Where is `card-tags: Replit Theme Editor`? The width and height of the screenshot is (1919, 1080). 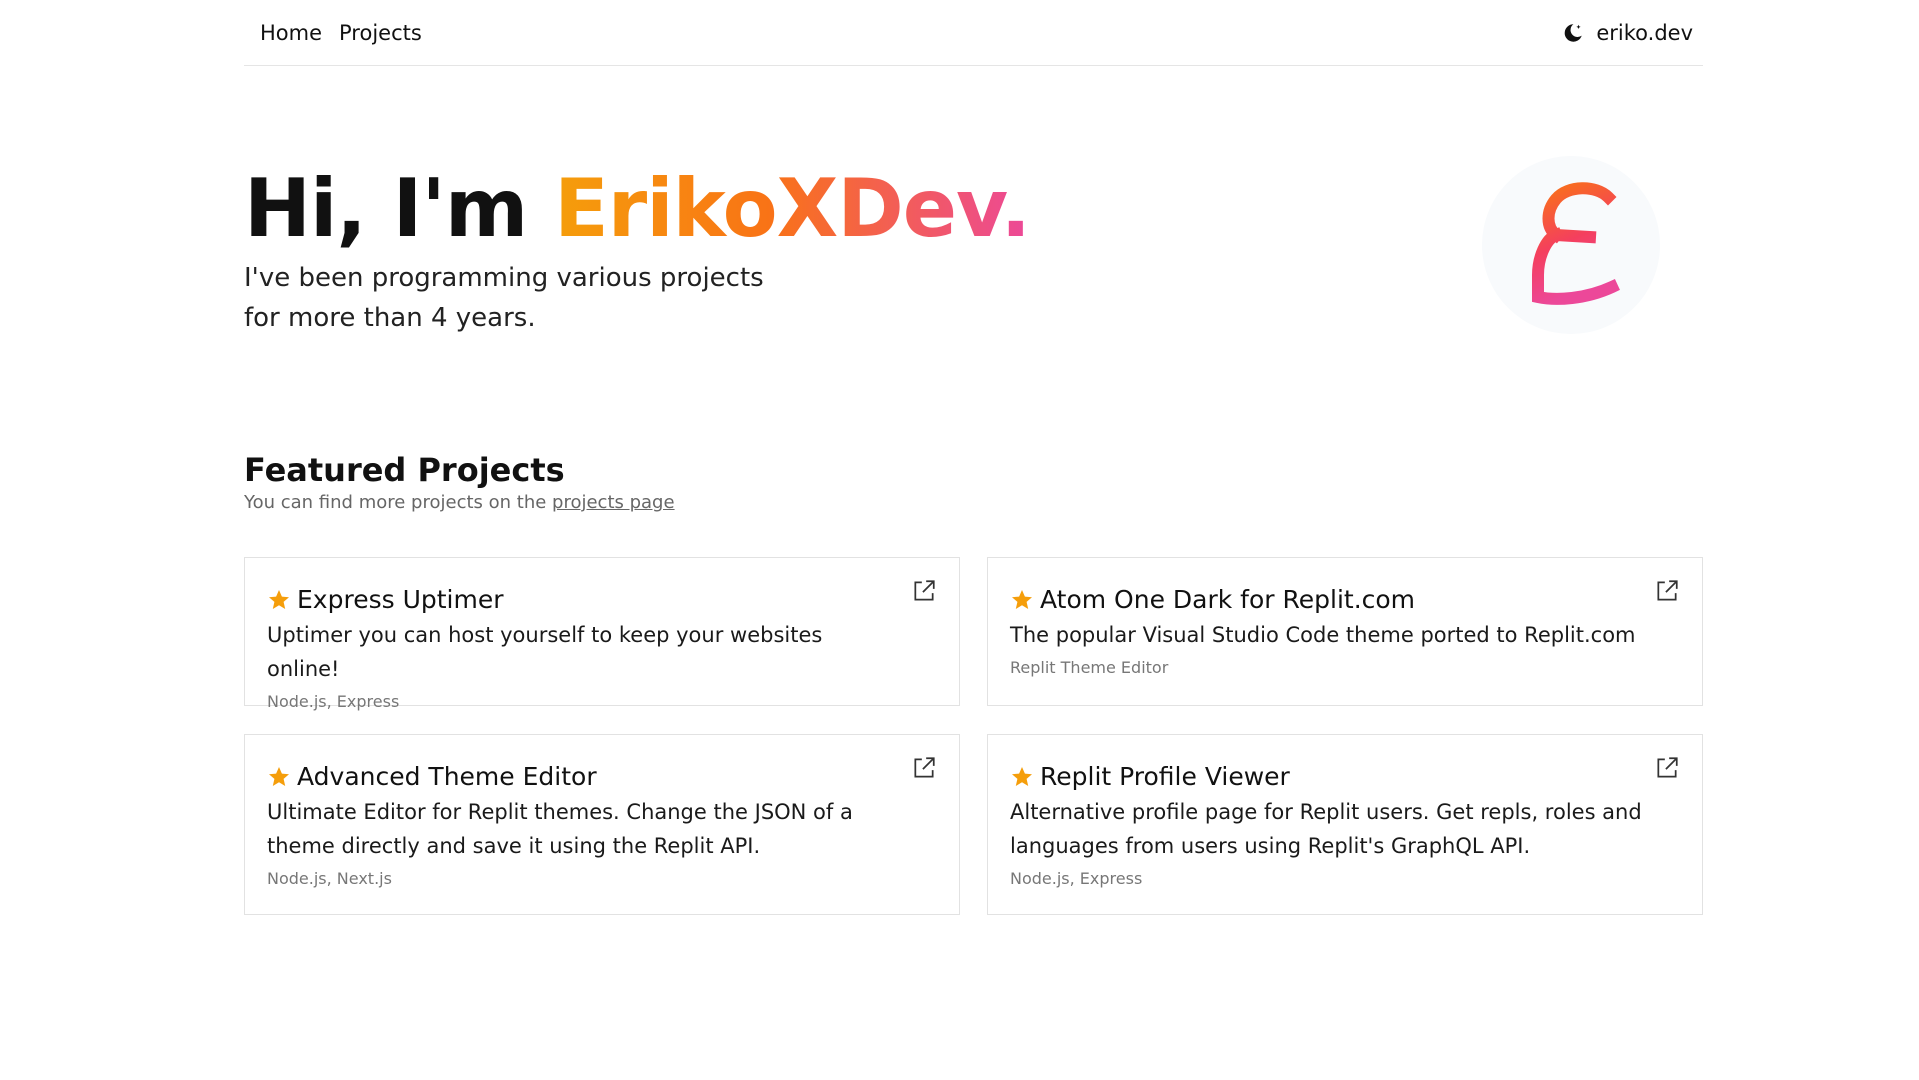 card-tags: Replit Theme Editor is located at coordinates (1089, 667).